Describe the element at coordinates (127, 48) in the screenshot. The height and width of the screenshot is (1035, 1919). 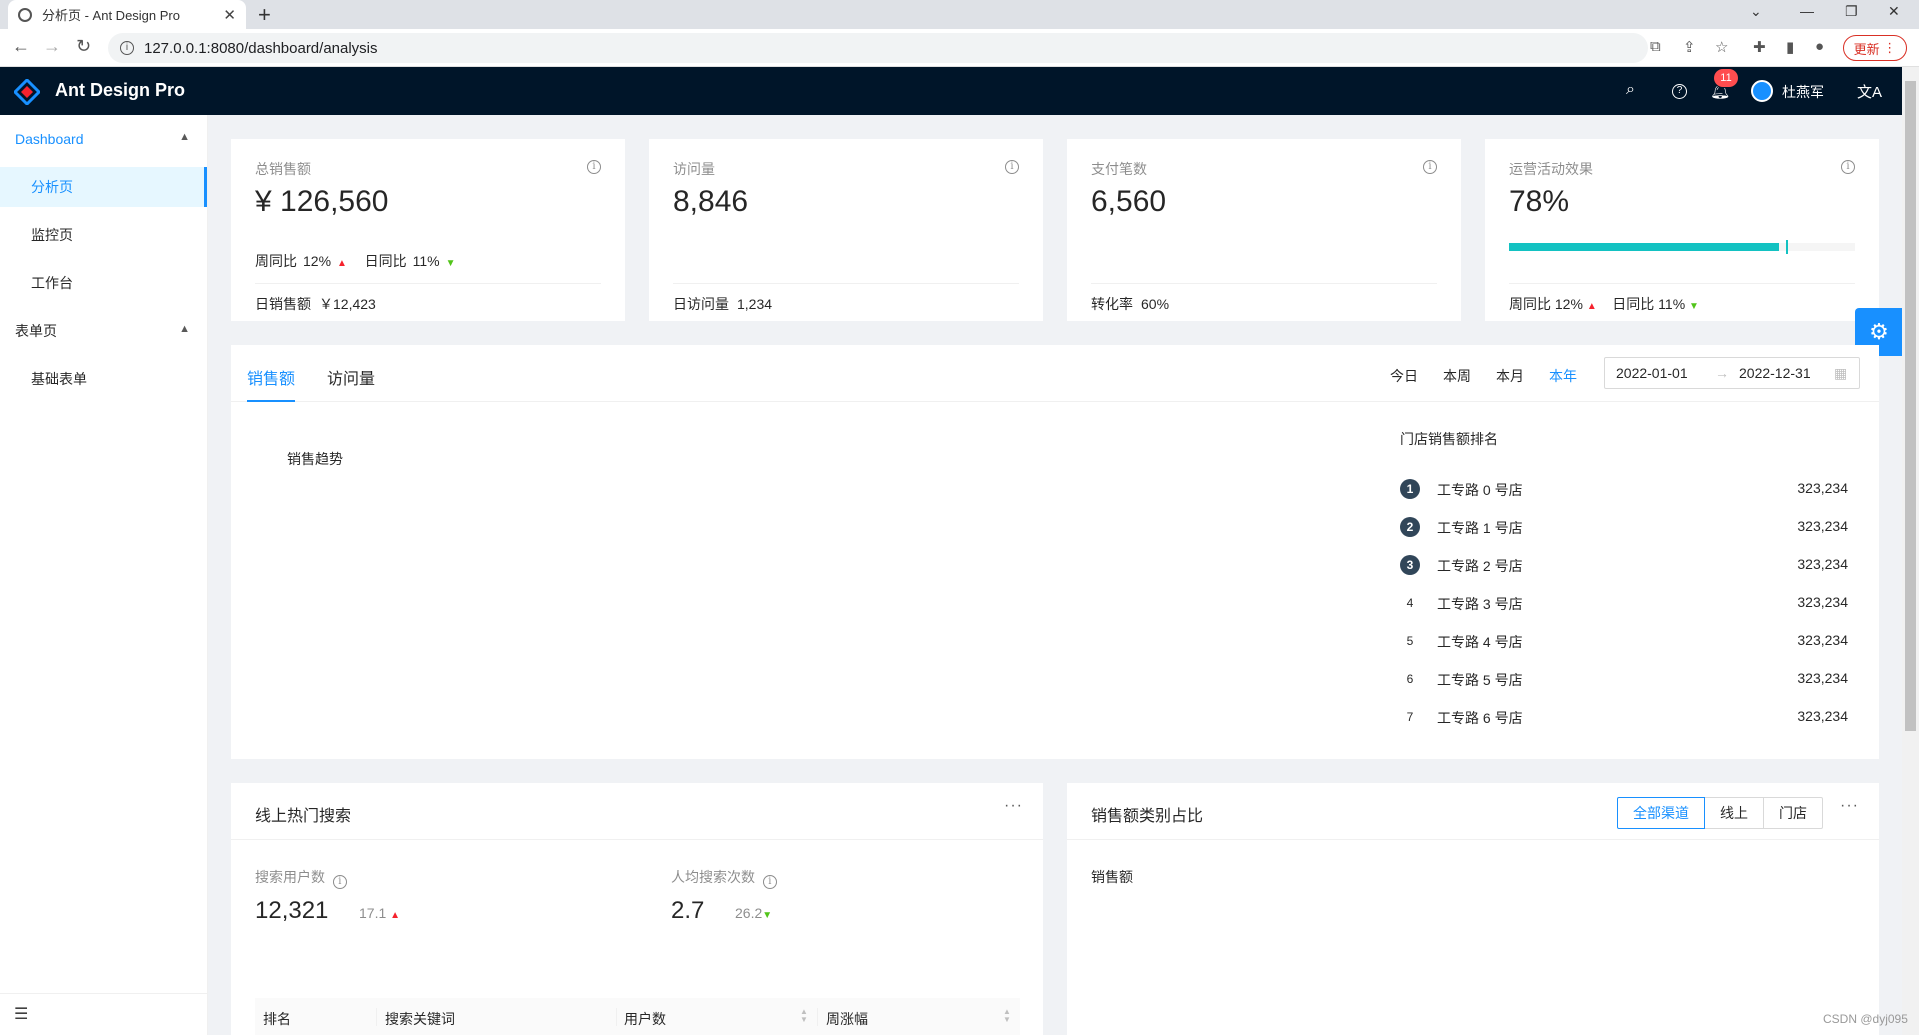
I see `site-info-icon: i` at that location.